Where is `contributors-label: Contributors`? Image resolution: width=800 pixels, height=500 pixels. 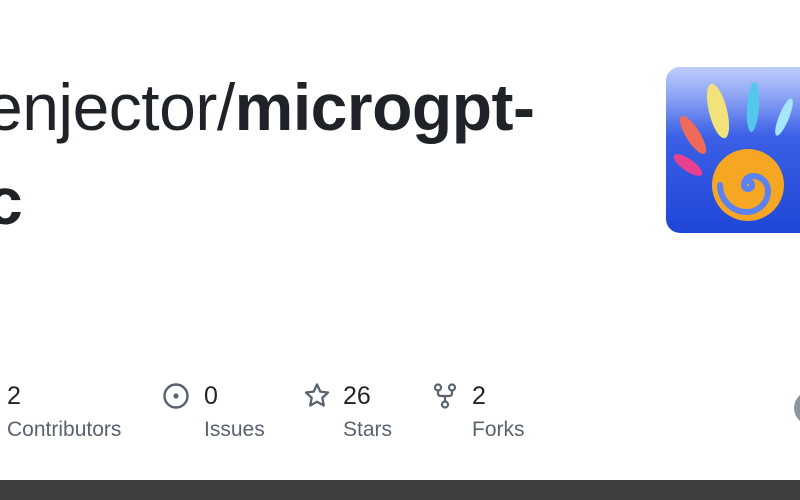
contributors-label: Contributors is located at coordinates (64, 429).